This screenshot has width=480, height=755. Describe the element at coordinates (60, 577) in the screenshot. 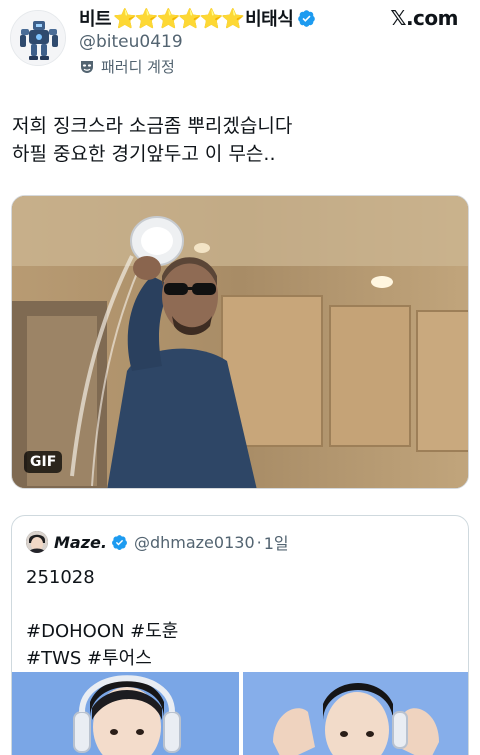

I see `quoted-line: 251028` at that location.